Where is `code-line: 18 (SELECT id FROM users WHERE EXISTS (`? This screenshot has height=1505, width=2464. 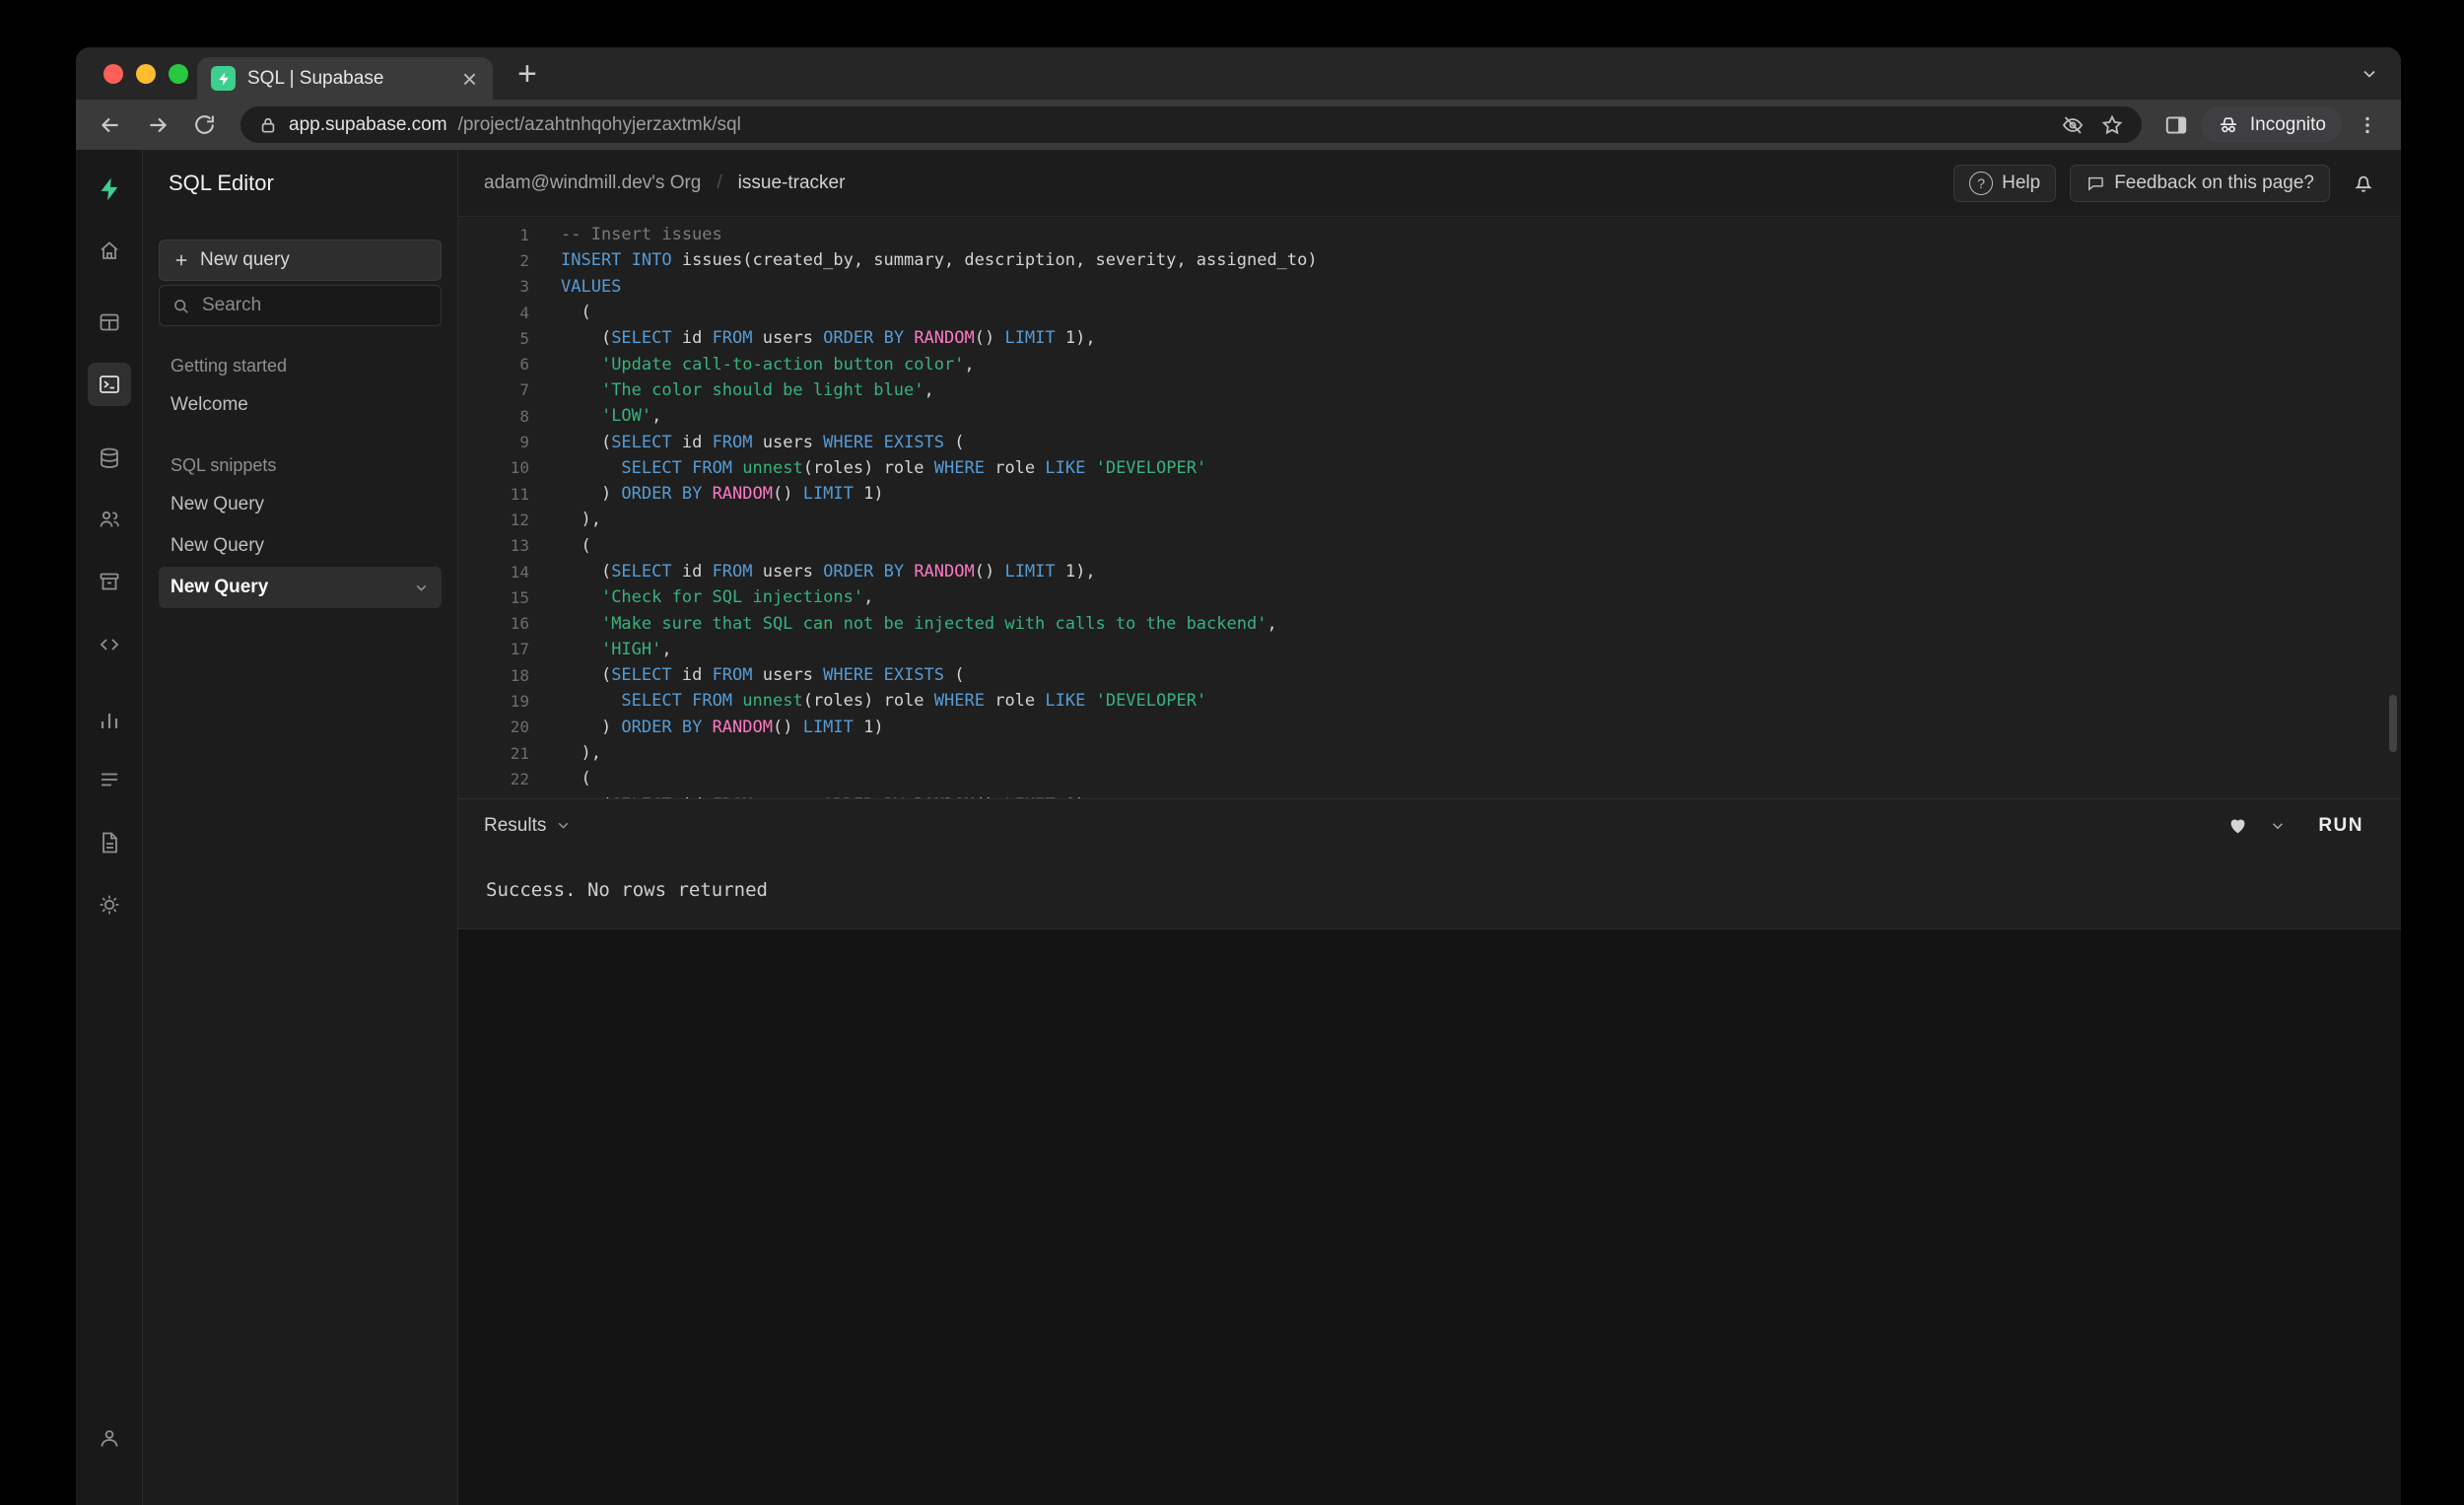
code-line: 18 (SELECT id FROM users WHERE EXISTS ( is located at coordinates (1429, 675).